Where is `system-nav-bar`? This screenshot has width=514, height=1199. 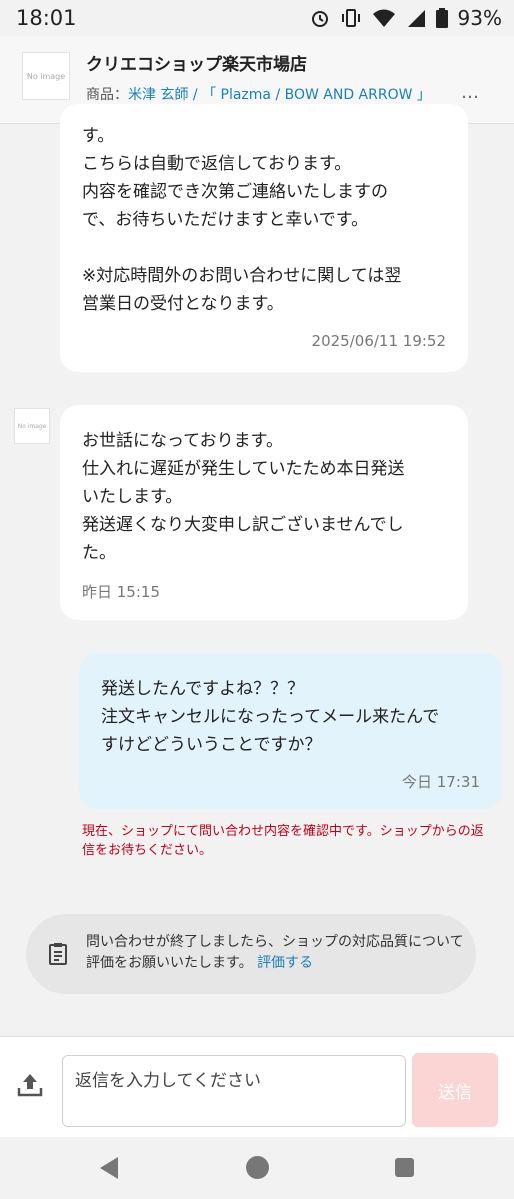 system-nav-bar is located at coordinates (257, 1168).